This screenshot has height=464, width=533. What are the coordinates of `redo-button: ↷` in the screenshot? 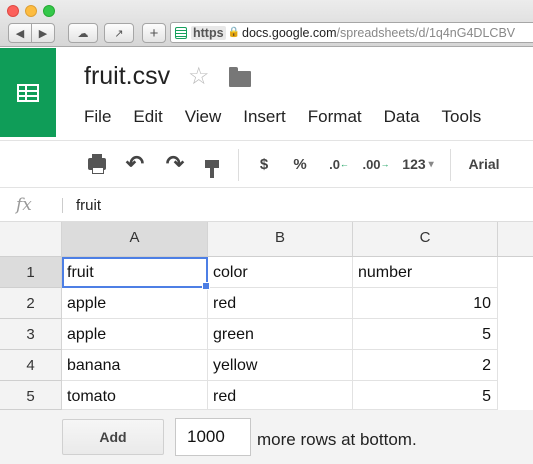 It's located at (175, 164).